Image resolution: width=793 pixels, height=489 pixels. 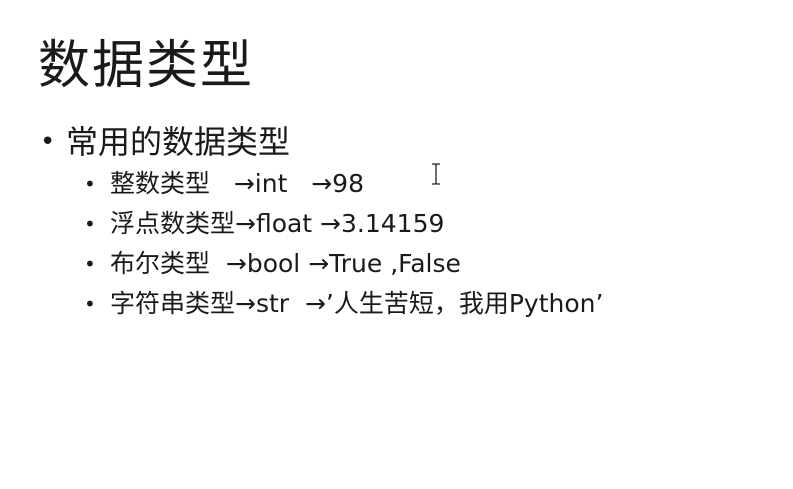 What do you see at coordinates (424, 184) in the screenshot?
I see `list-item: • 整数类型 →int →98` at bounding box center [424, 184].